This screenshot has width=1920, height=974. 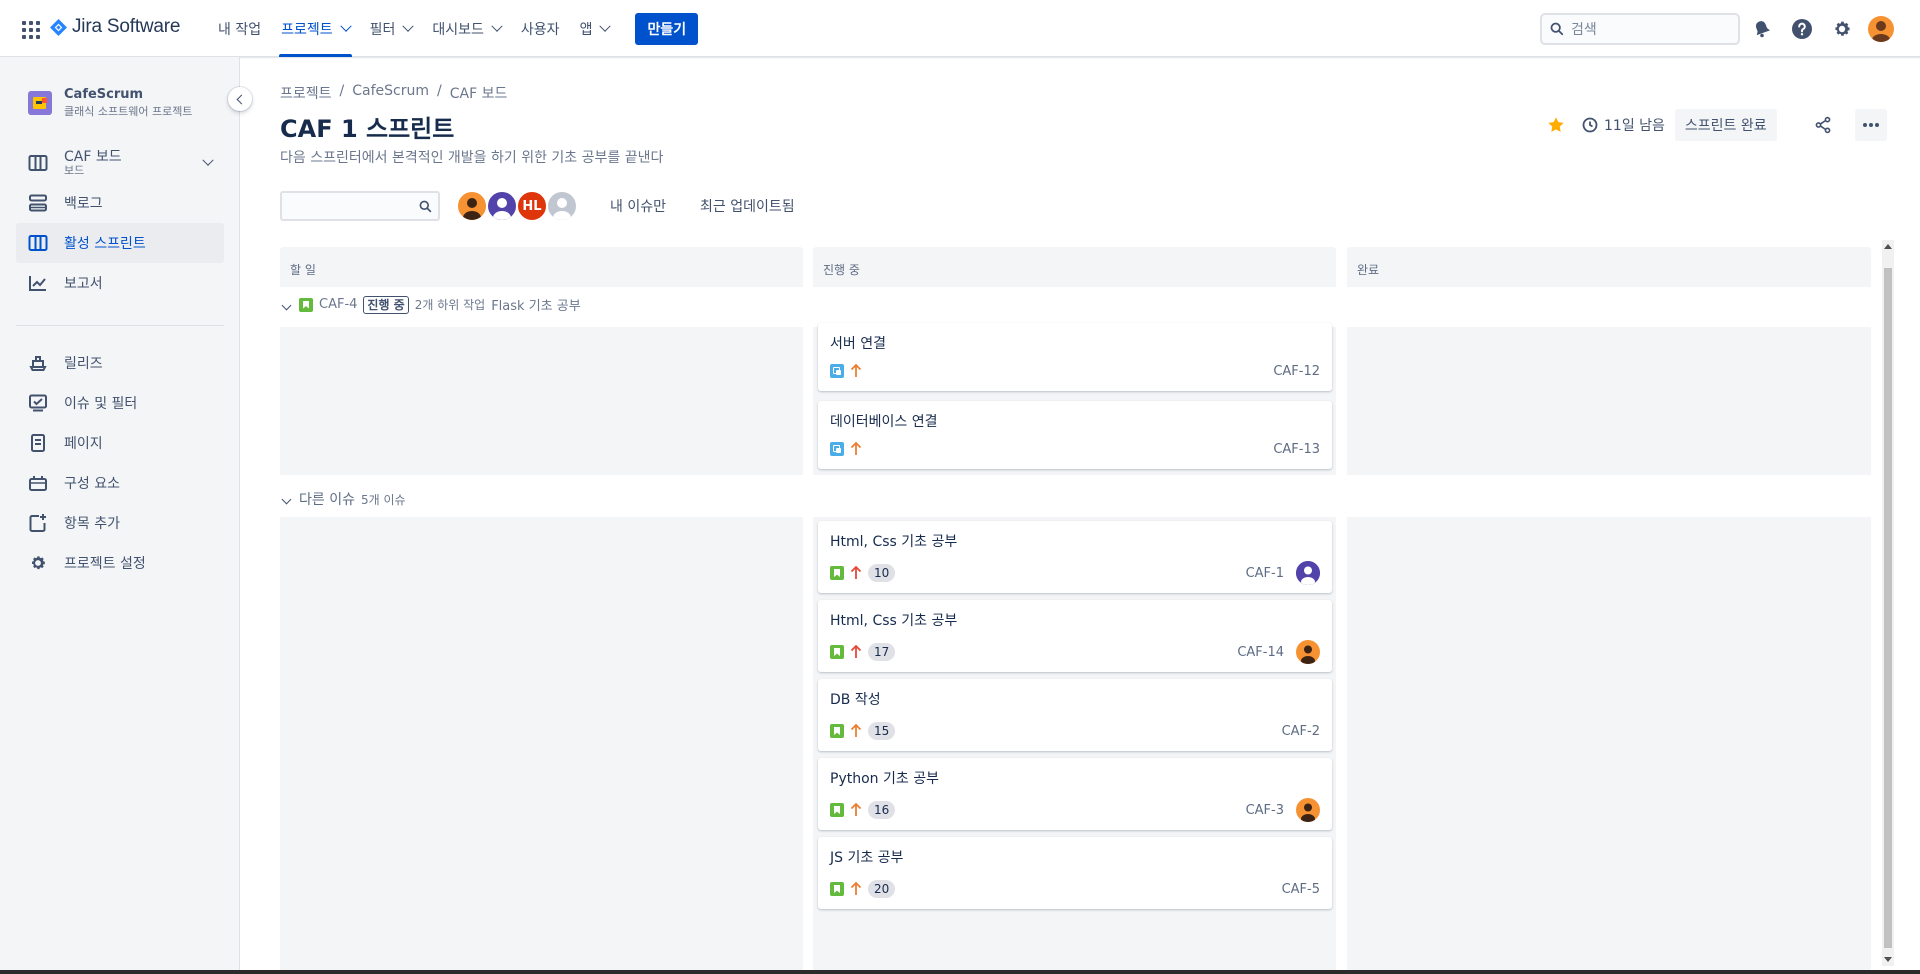 I want to click on settings-icon, so click(x=1842, y=29).